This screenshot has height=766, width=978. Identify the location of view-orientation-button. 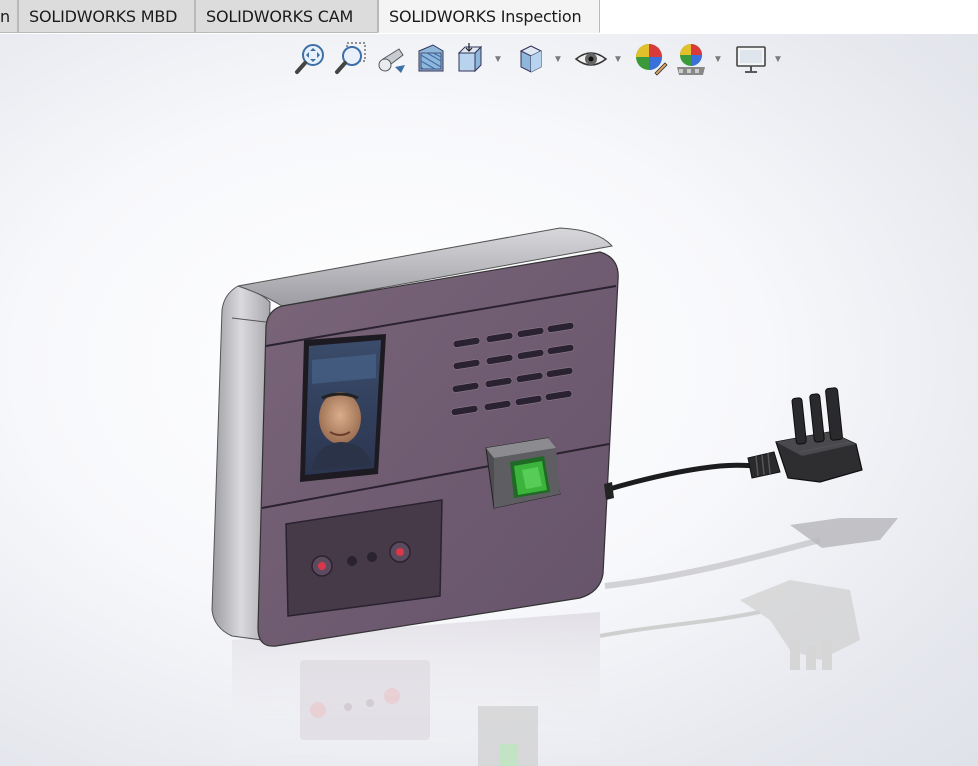
(471, 59).